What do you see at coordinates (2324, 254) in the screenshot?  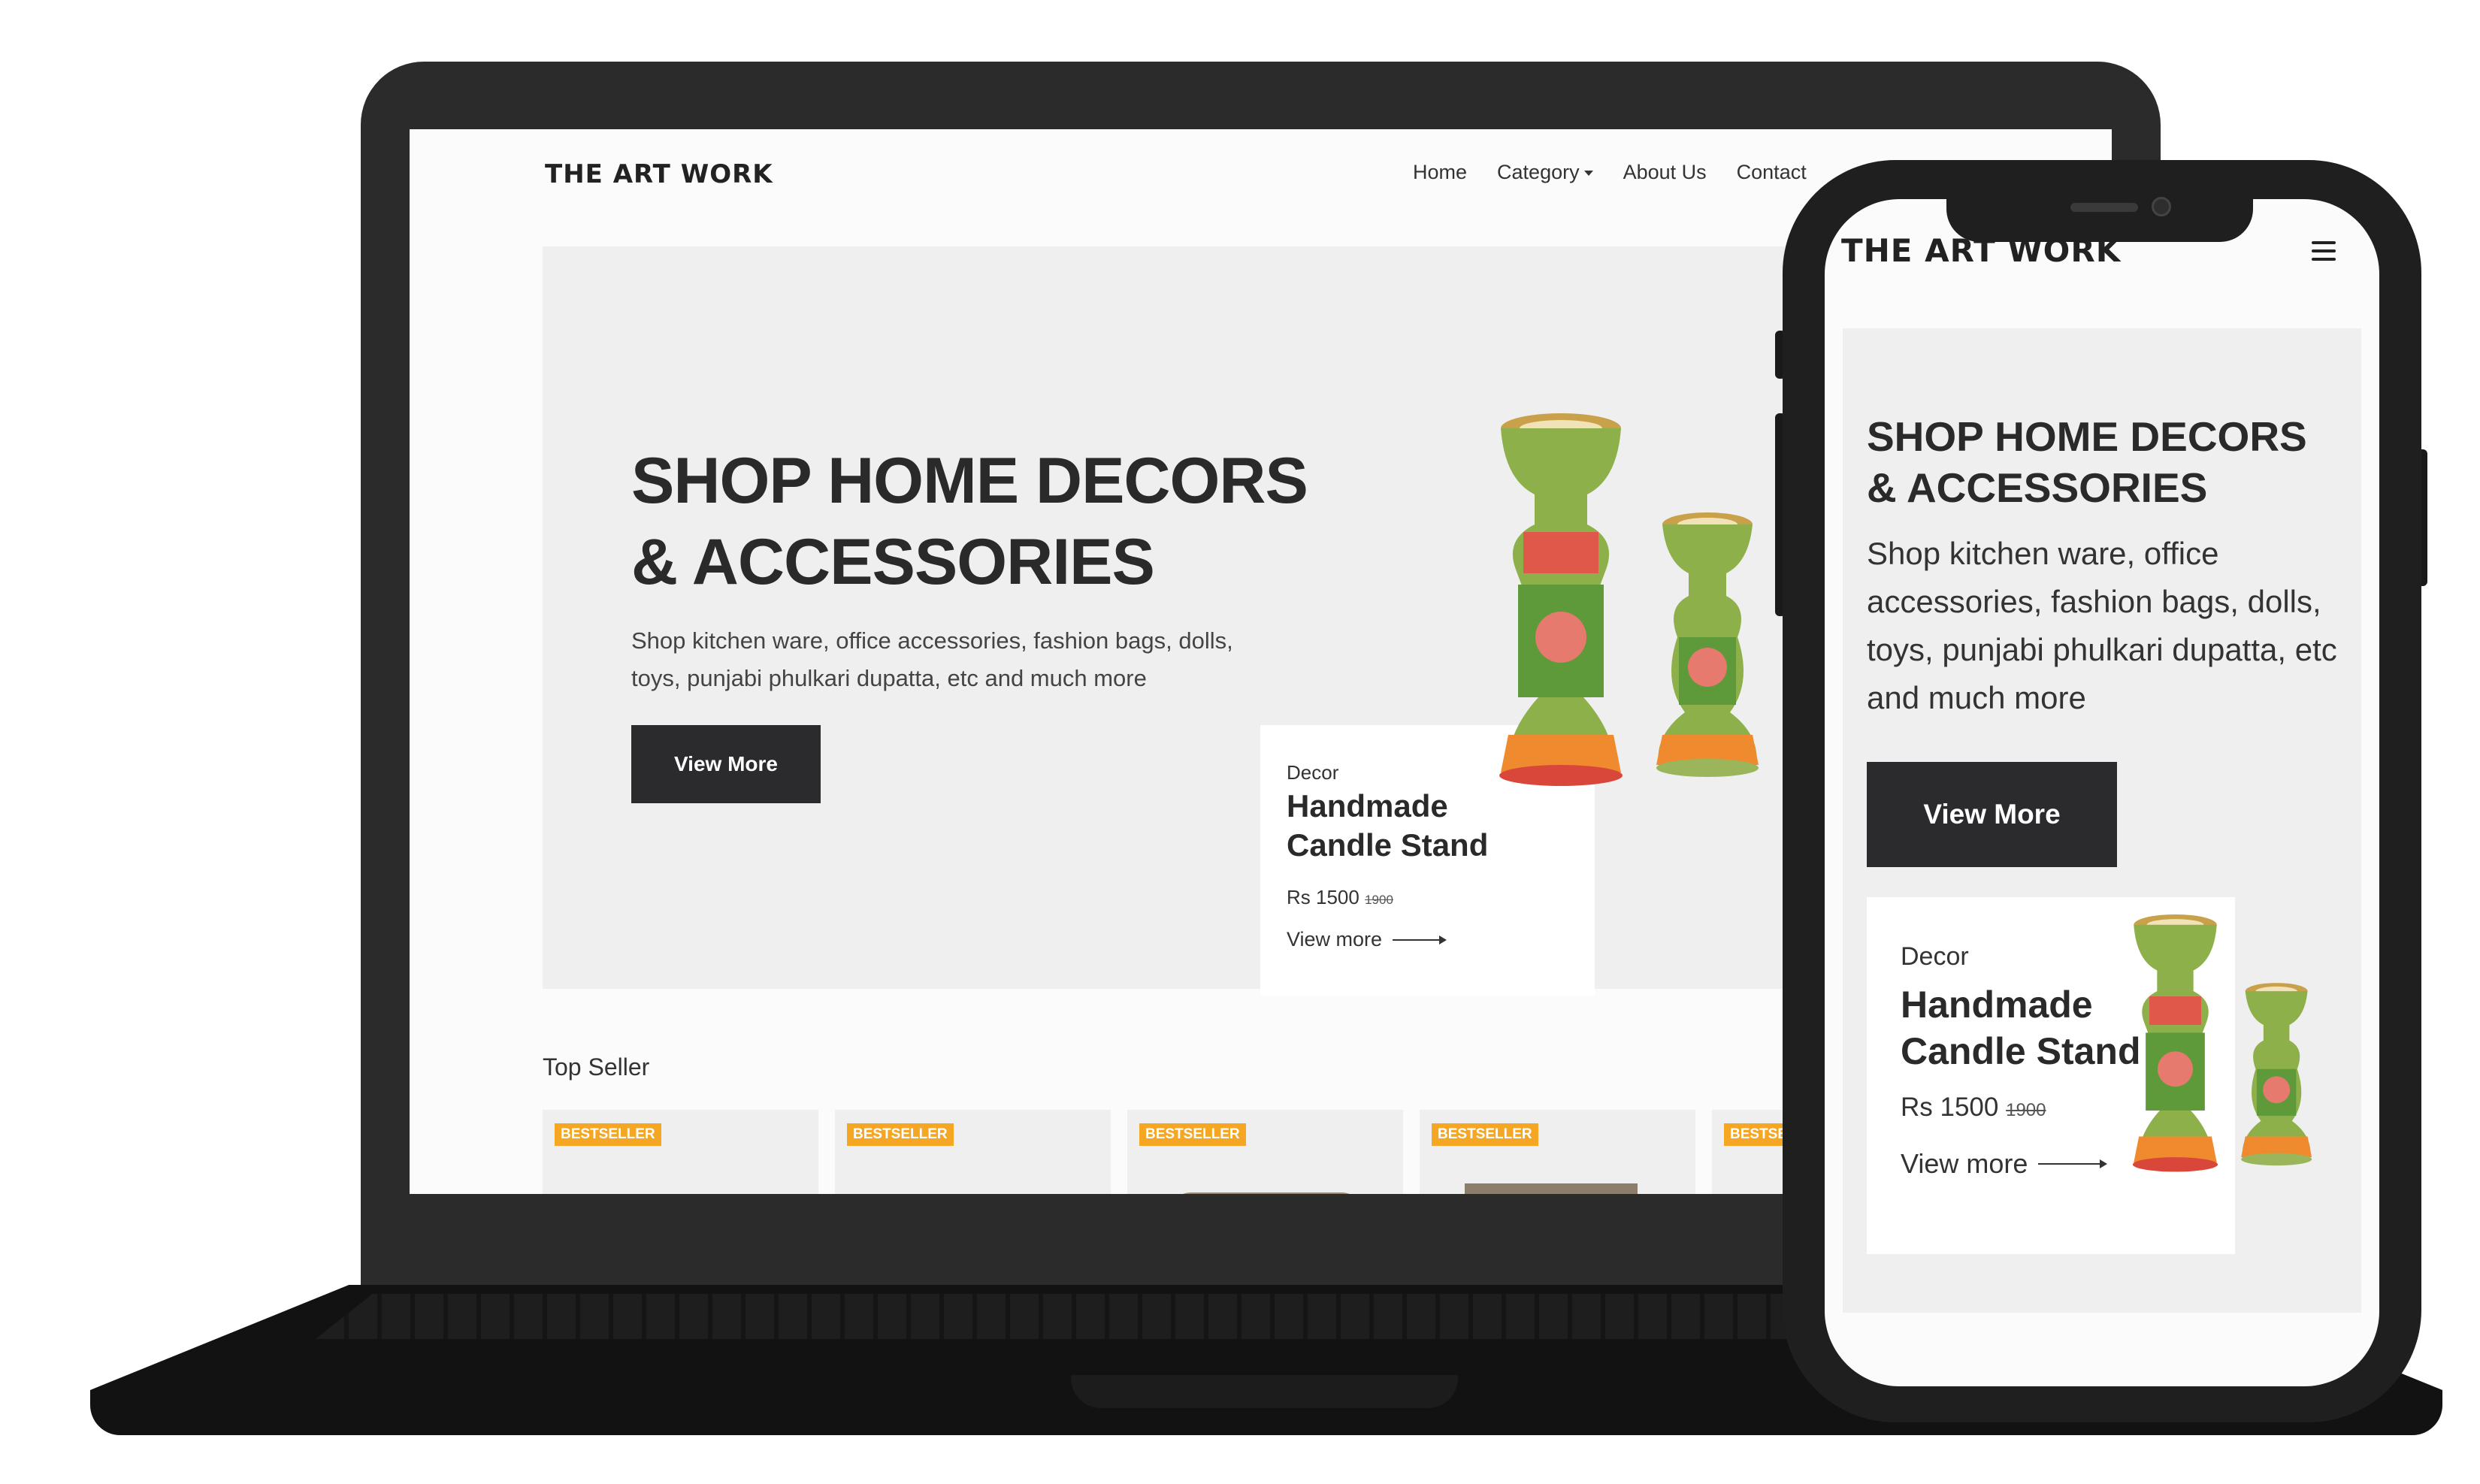 I see `hamburger-menu-icon` at bounding box center [2324, 254].